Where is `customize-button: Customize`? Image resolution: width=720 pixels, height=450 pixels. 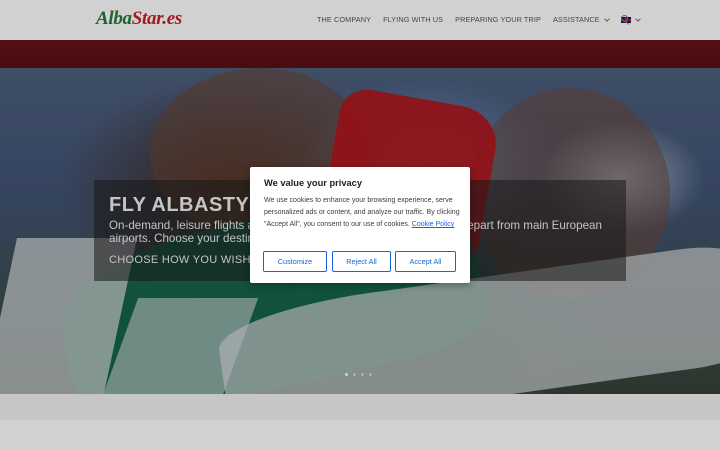
customize-button: Customize is located at coordinates (295, 261).